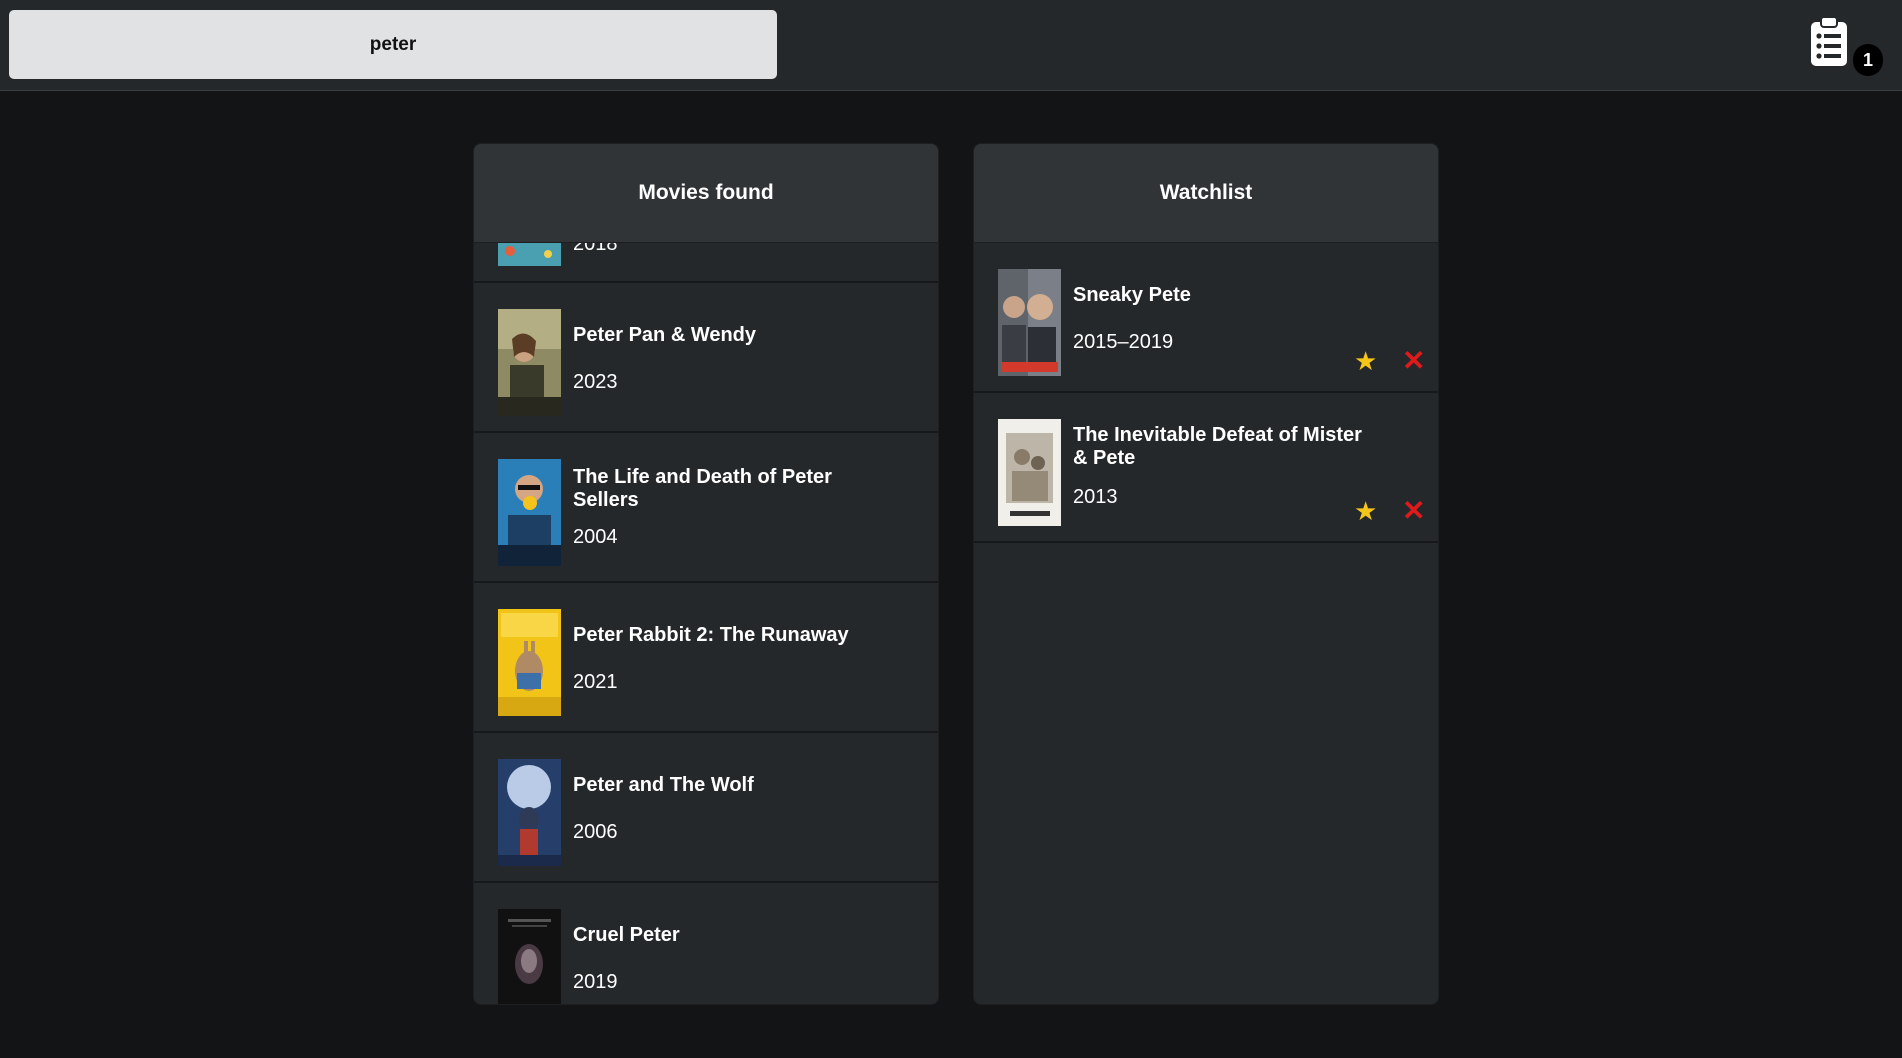 The image size is (1902, 1058). I want to click on movie-result-item: Peter and The Wolf 2006, so click(706, 808).